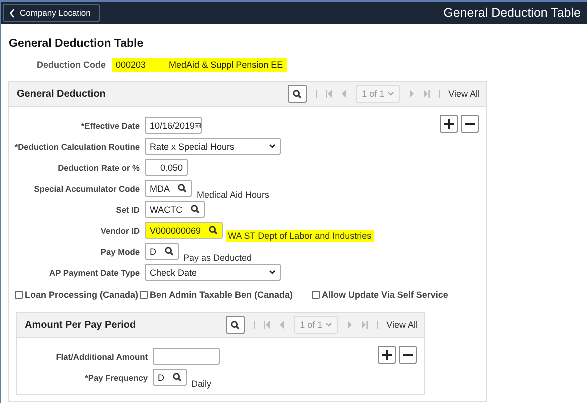 This screenshot has width=587, height=403. Describe the element at coordinates (173, 125) in the screenshot. I see `date-field: 10/16/2019` at that location.